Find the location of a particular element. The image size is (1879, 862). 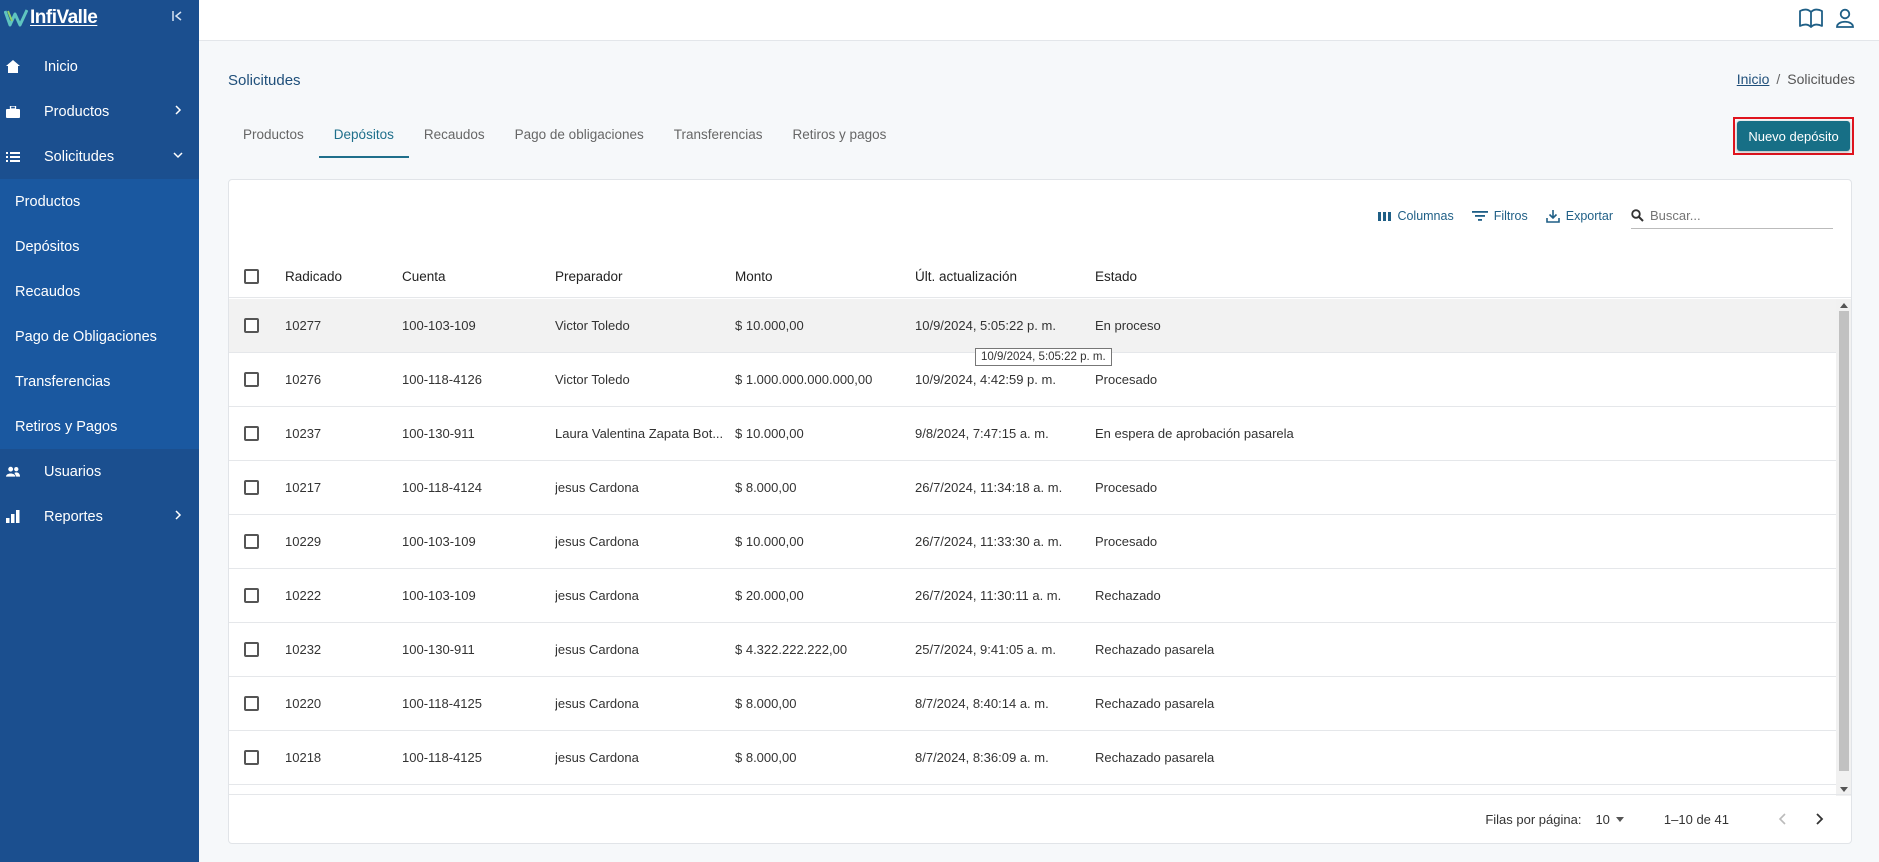

select-all-checkbox is located at coordinates (251, 276).